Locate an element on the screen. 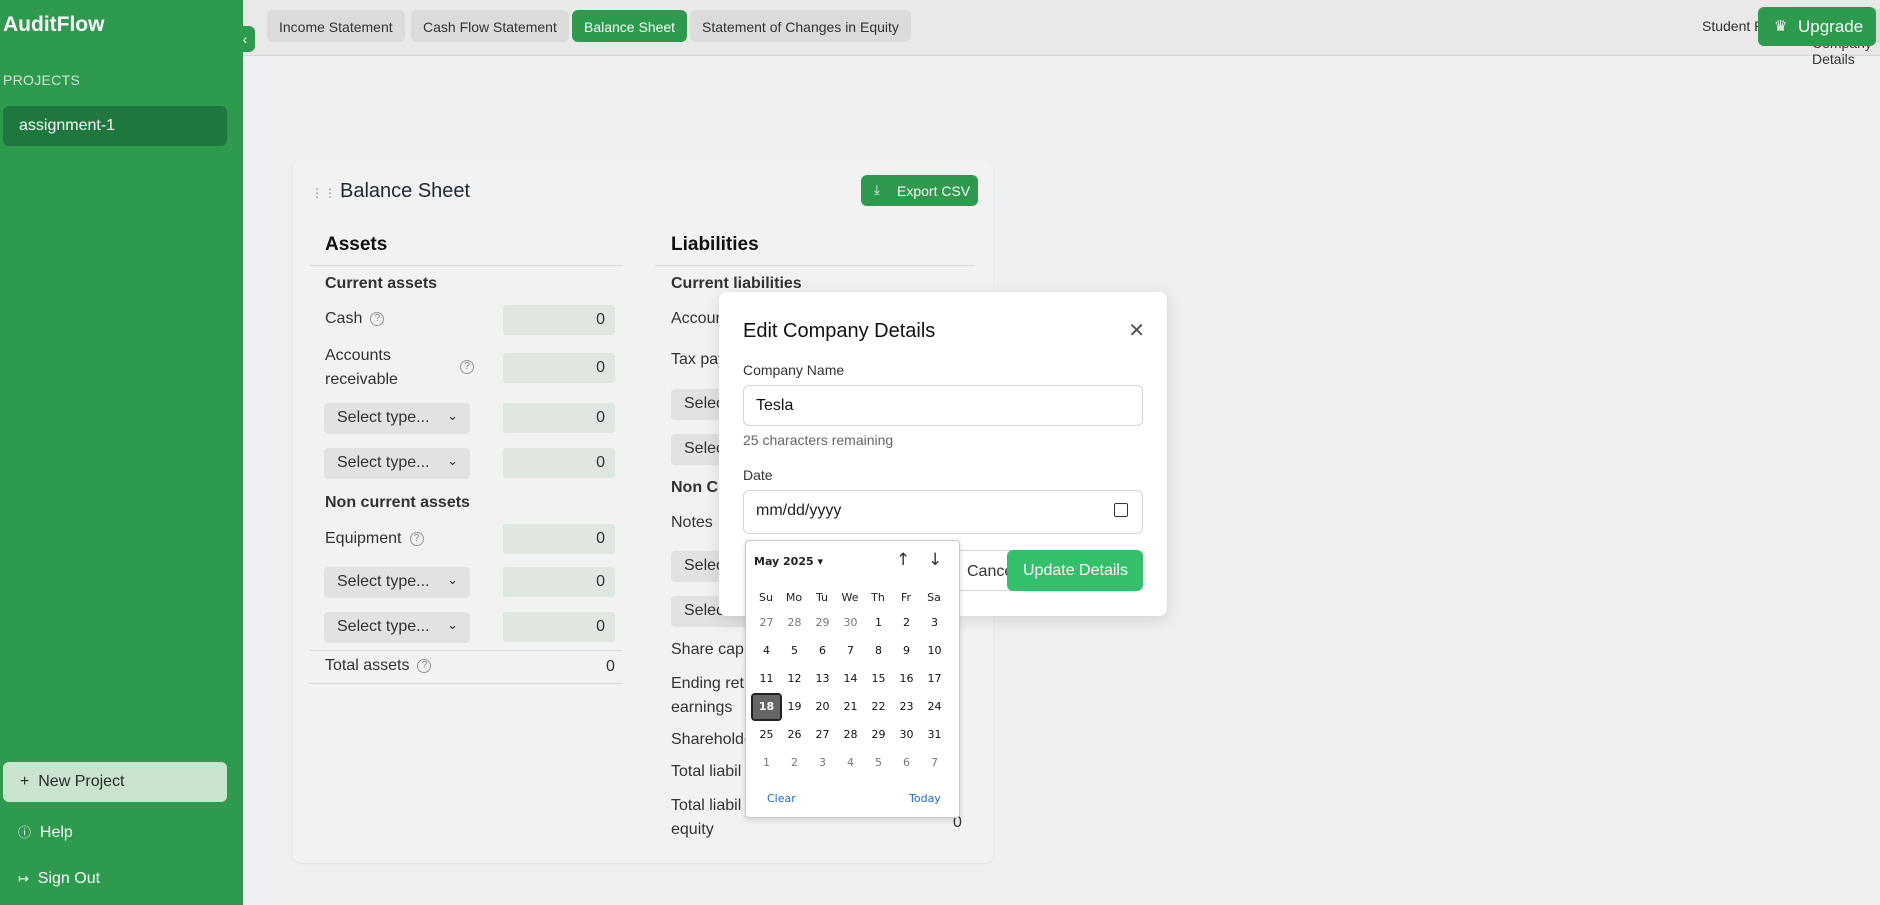  calendar-day: 31 is located at coordinates (934, 735).